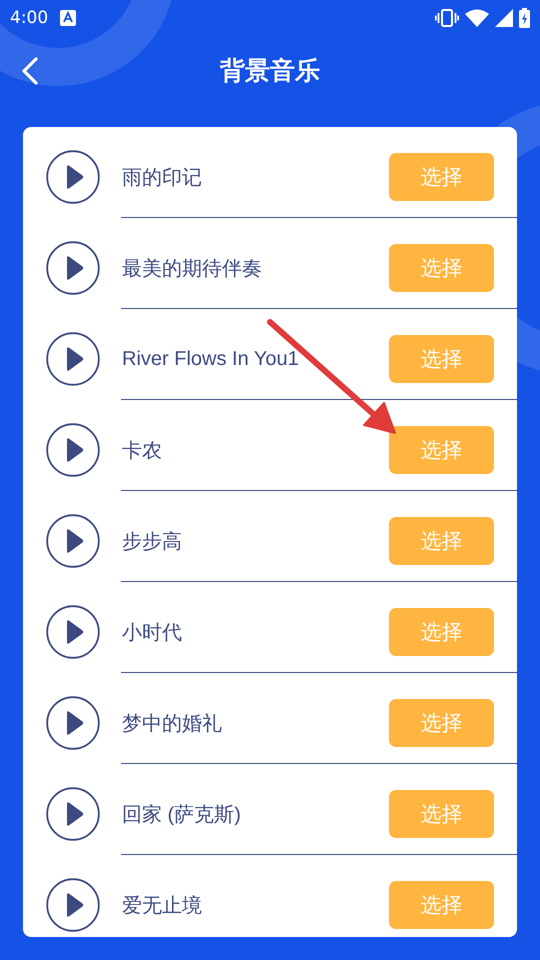  I want to click on track-title: 爱无止境, so click(162, 906).